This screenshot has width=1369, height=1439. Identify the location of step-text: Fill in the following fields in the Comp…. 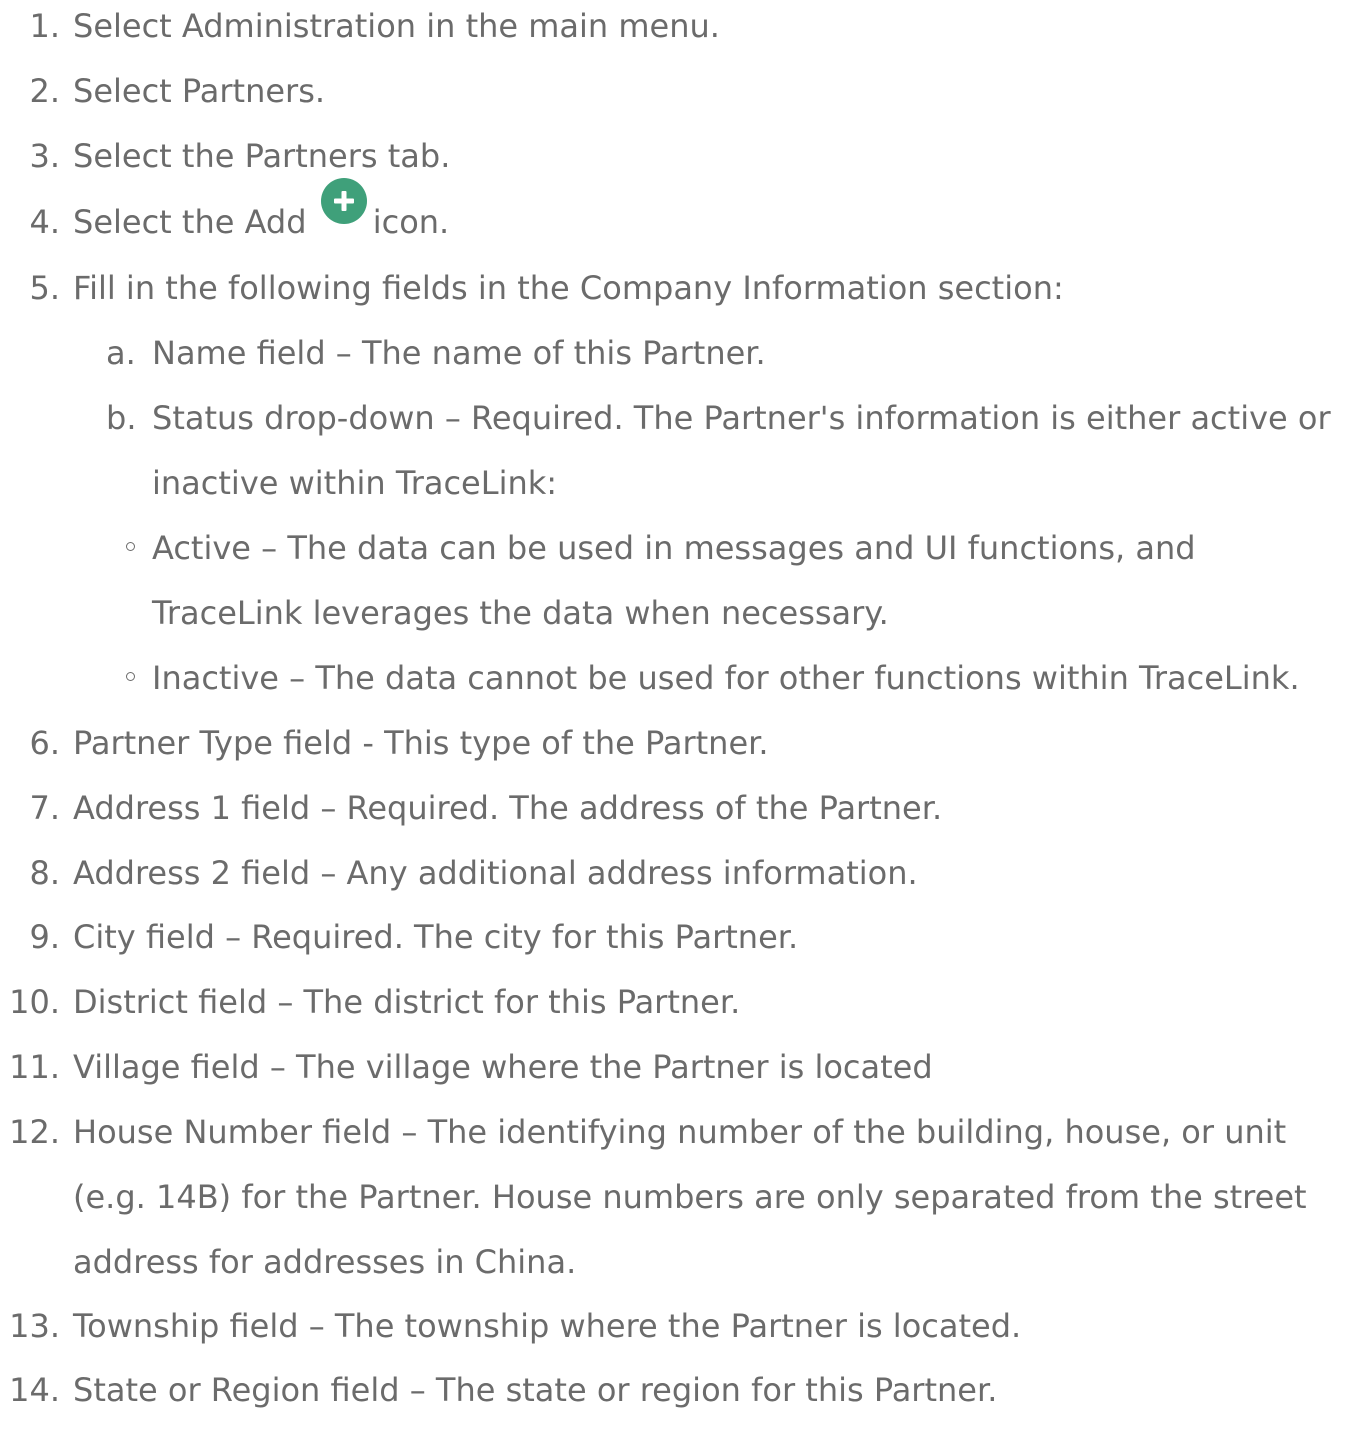
(568, 288).